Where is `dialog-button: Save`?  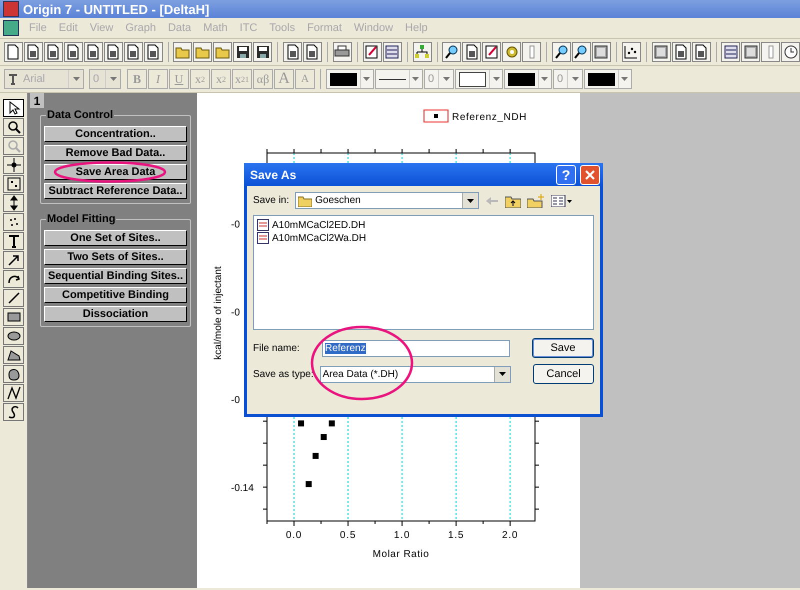 dialog-button: Save is located at coordinates (563, 348).